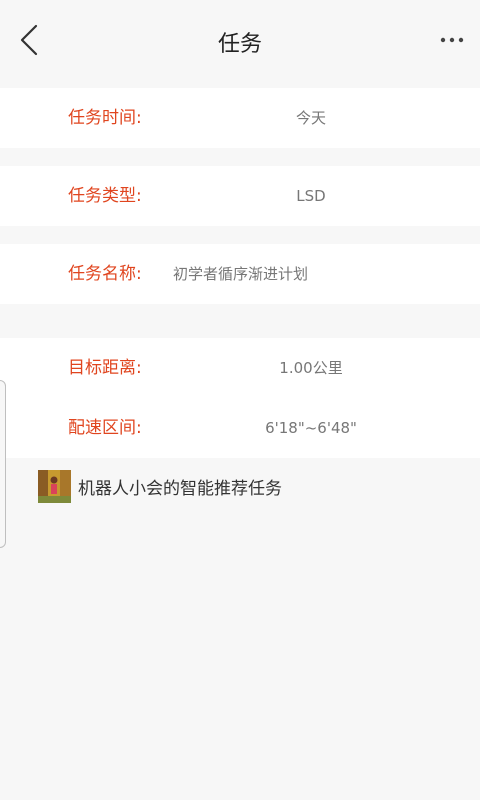 This screenshot has height=800, width=480. I want to click on recommend-banner: 机器人小会的智能推荐任务, so click(248, 487).